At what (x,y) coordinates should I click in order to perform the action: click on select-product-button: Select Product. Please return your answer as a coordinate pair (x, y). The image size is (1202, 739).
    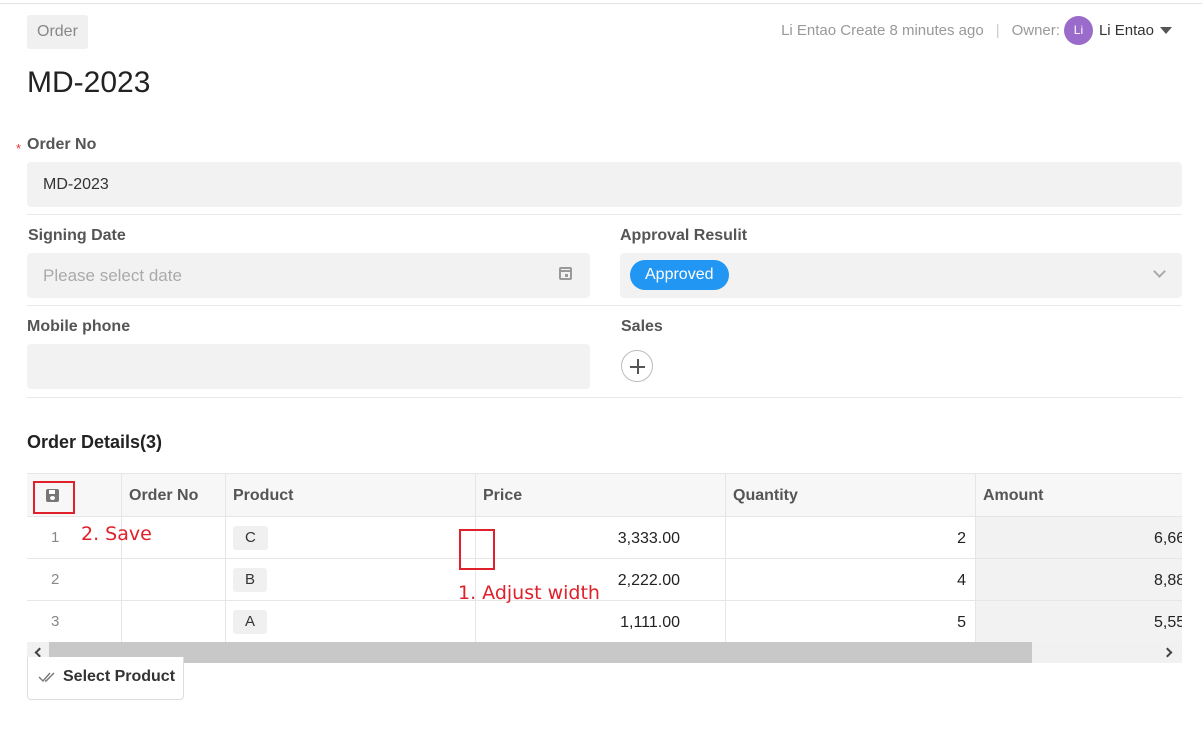
    Looking at the image, I should click on (105, 678).